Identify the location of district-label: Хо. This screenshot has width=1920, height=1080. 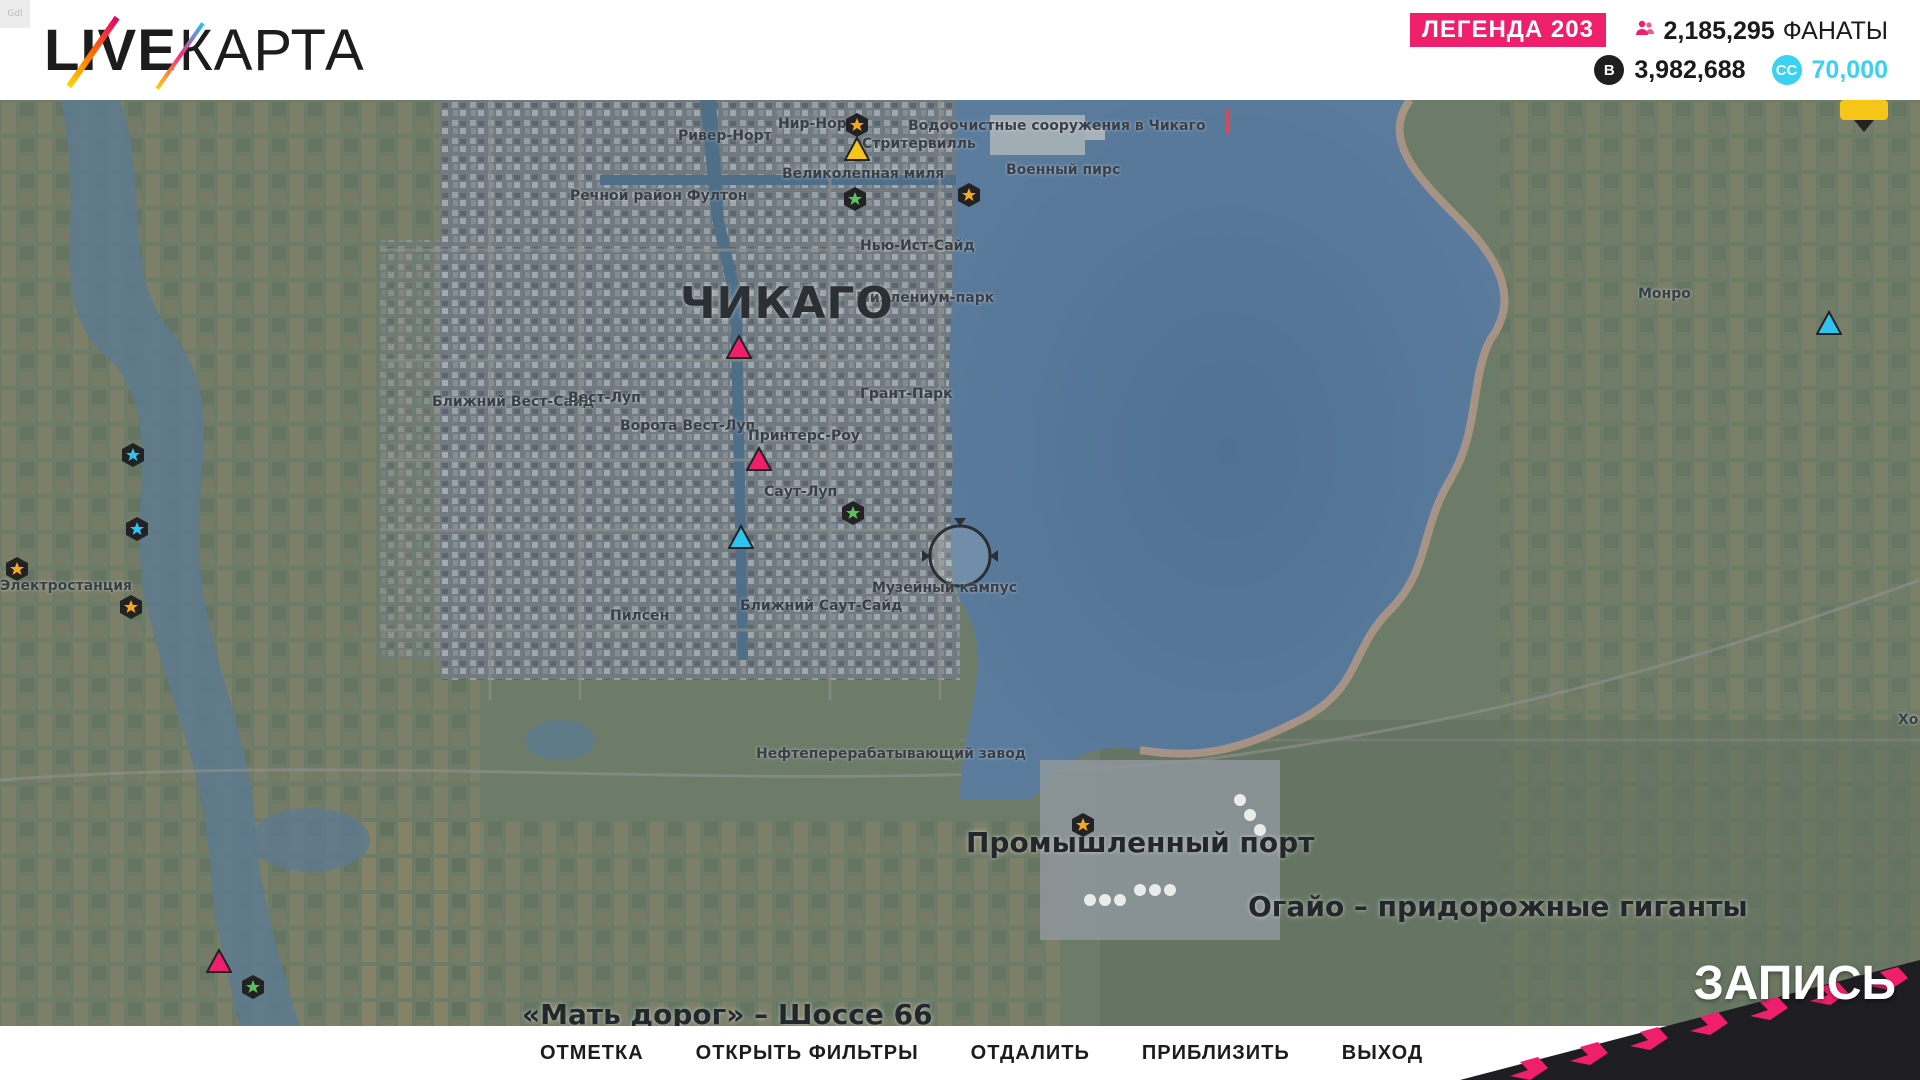
(1908, 720).